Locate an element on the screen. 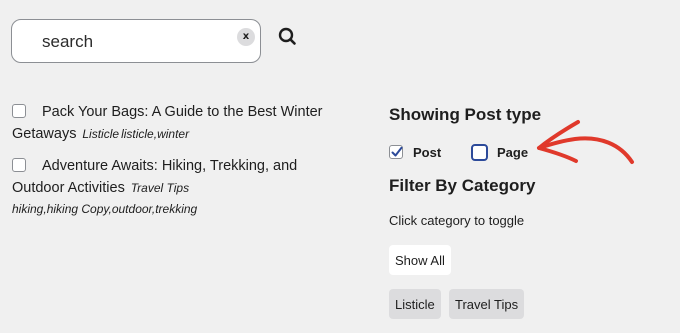  search-box: x is located at coordinates (136, 41).